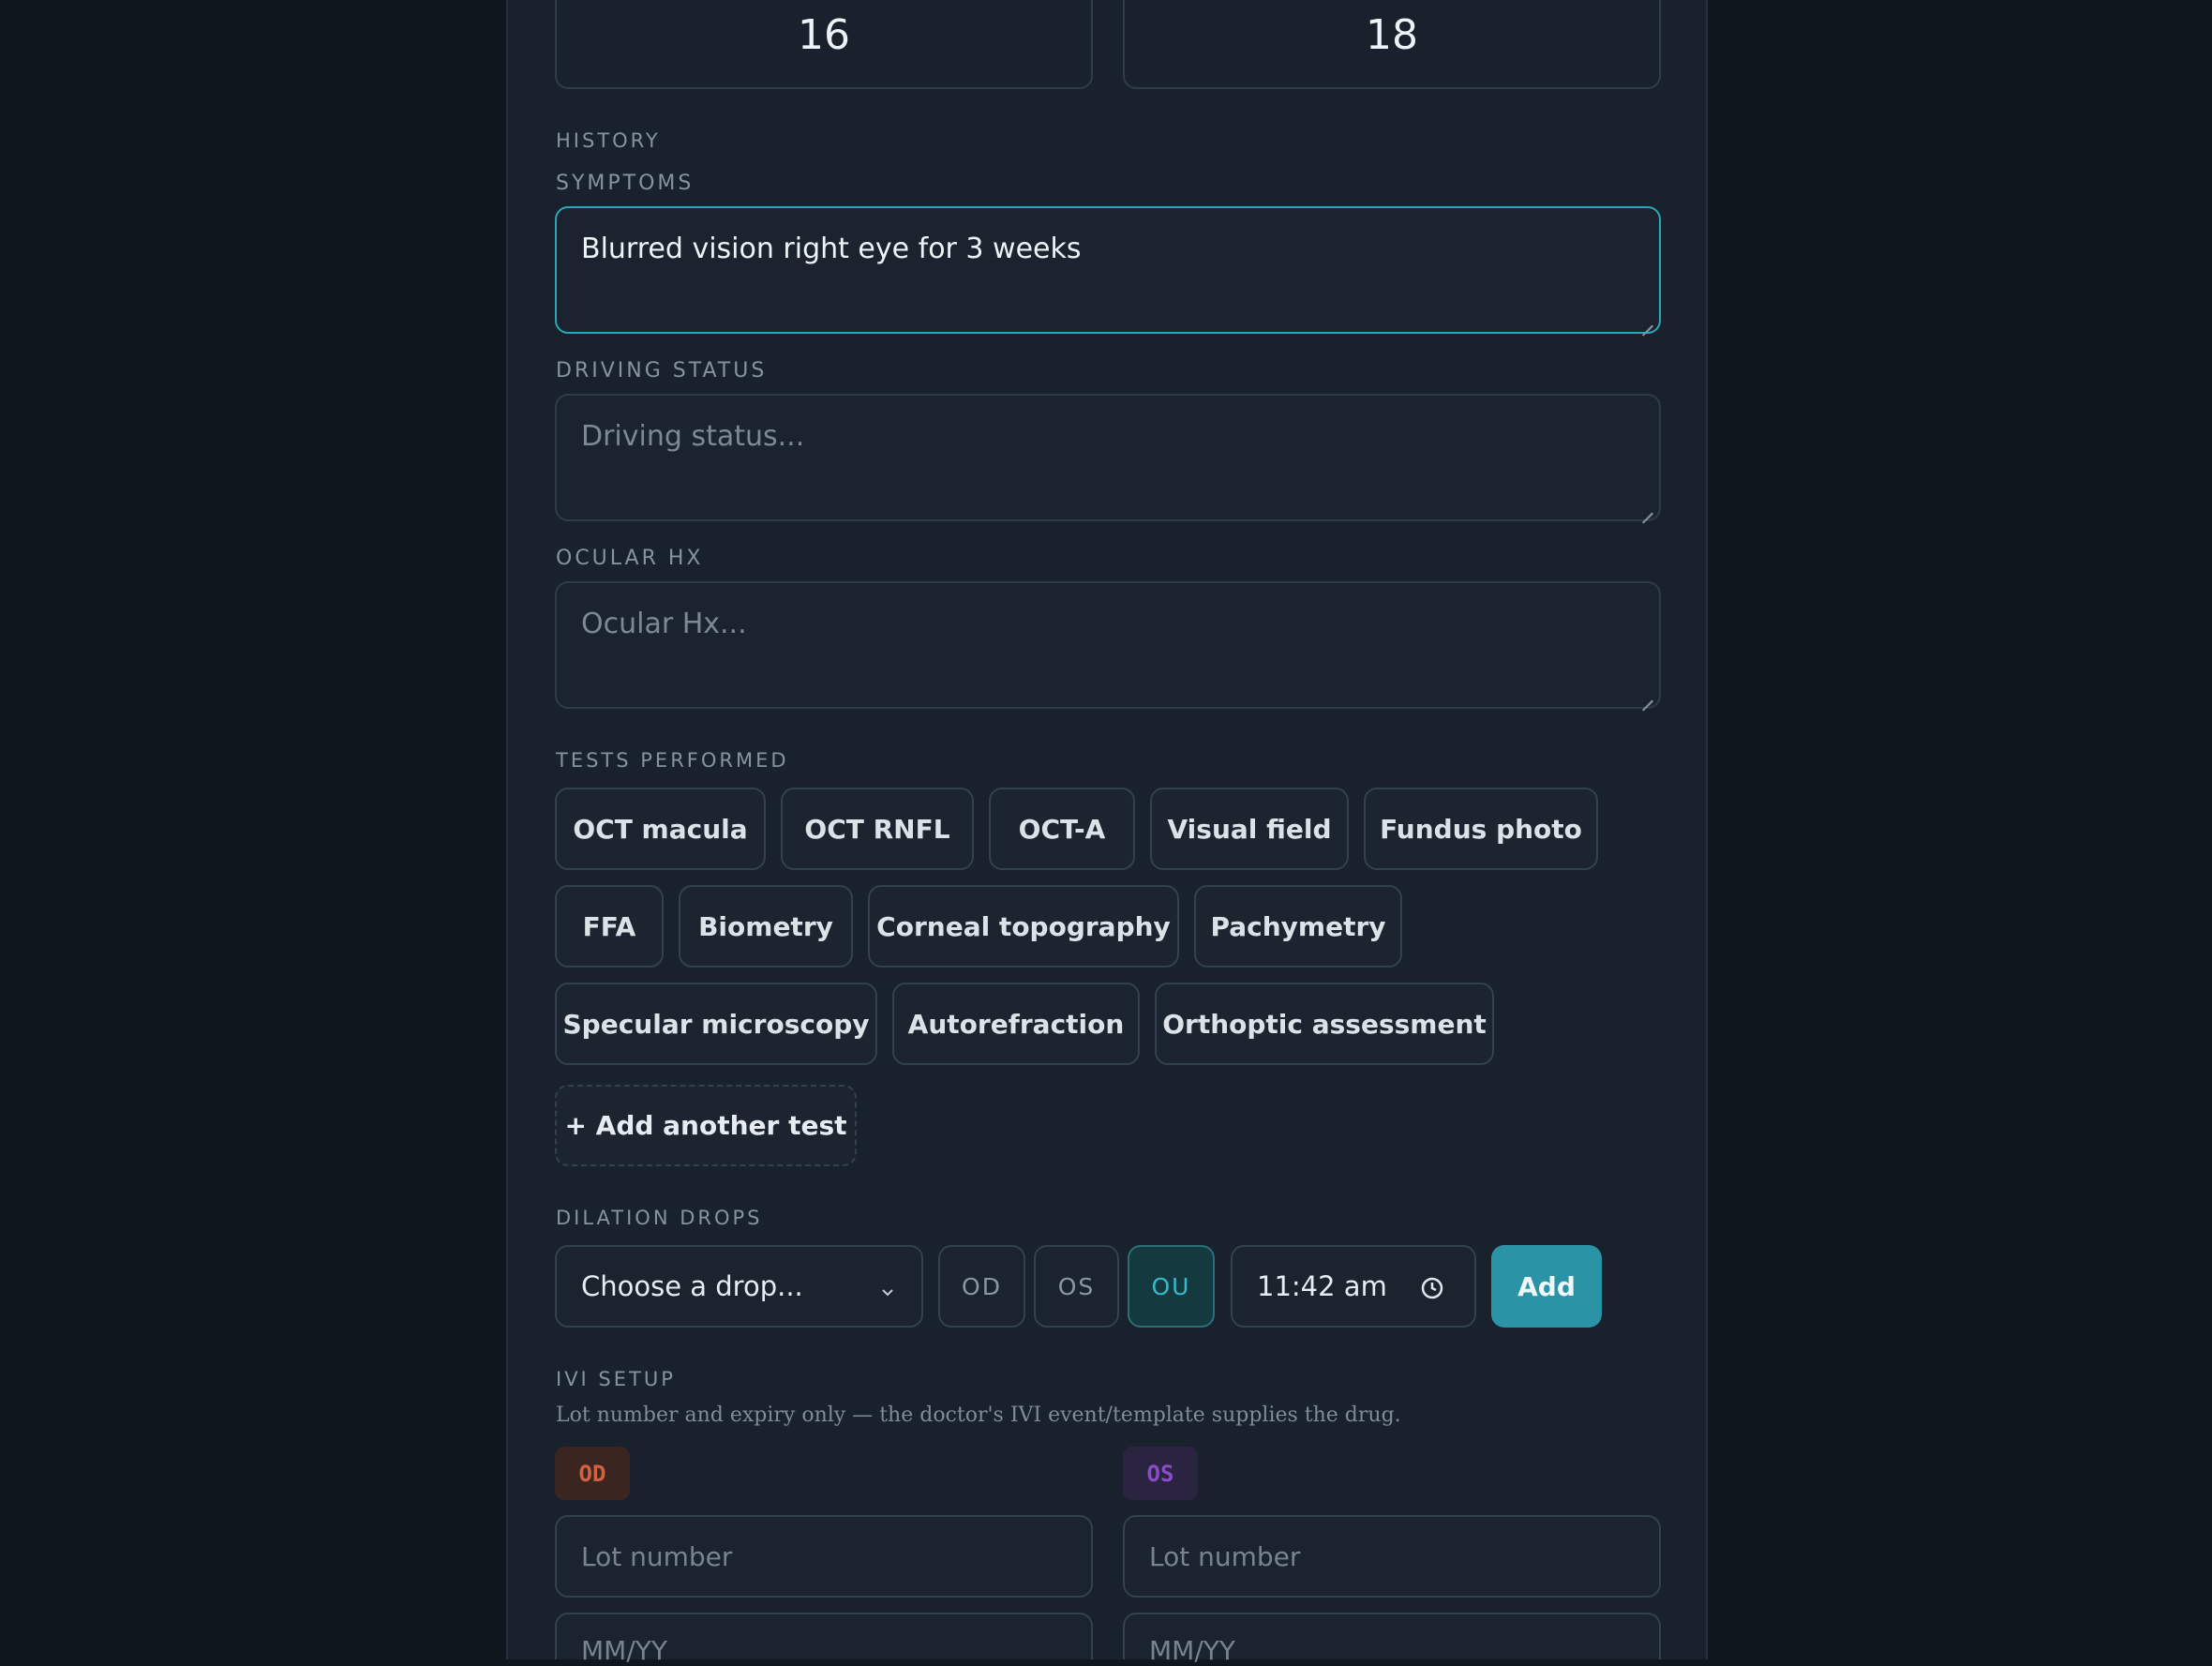 The width and height of the screenshot is (2212, 1666). I want to click on driving-status-label: DRIVING STATUS, so click(662, 371).